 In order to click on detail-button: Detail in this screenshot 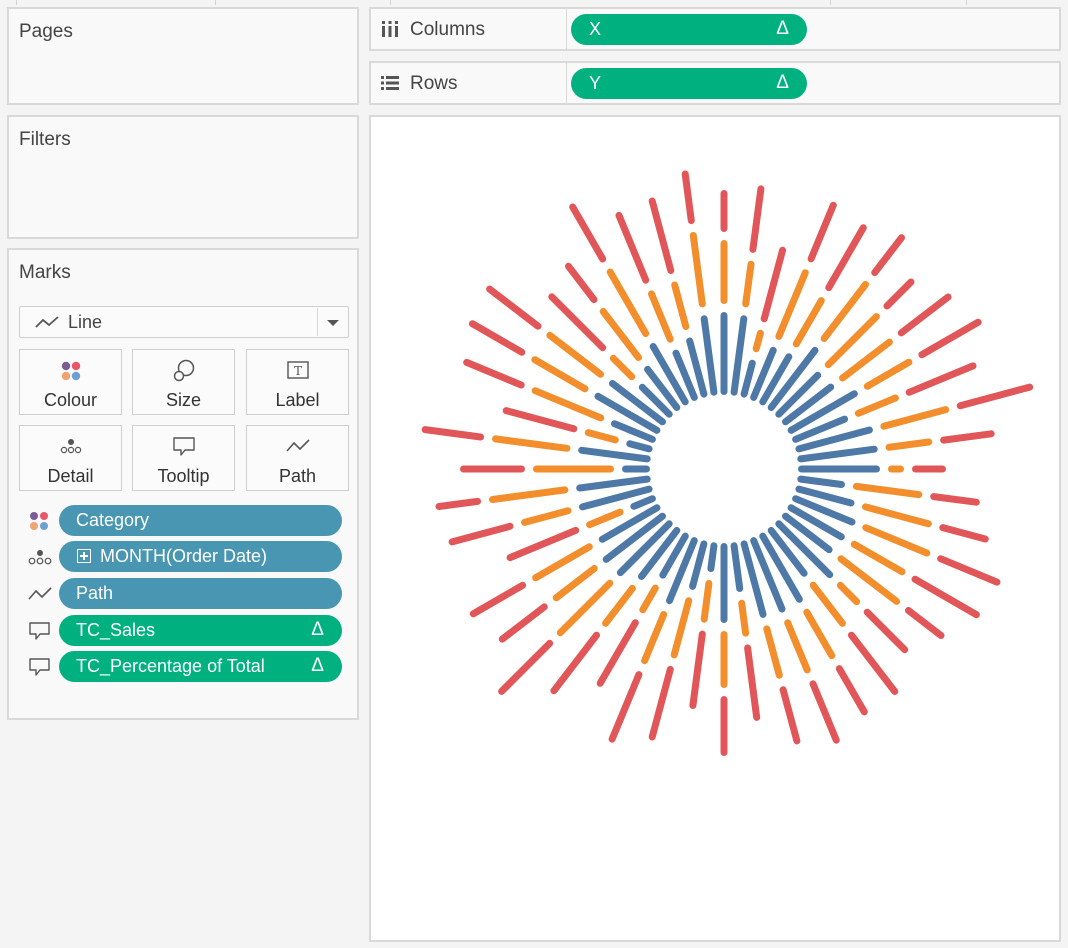, I will do `click(70, 458)`.